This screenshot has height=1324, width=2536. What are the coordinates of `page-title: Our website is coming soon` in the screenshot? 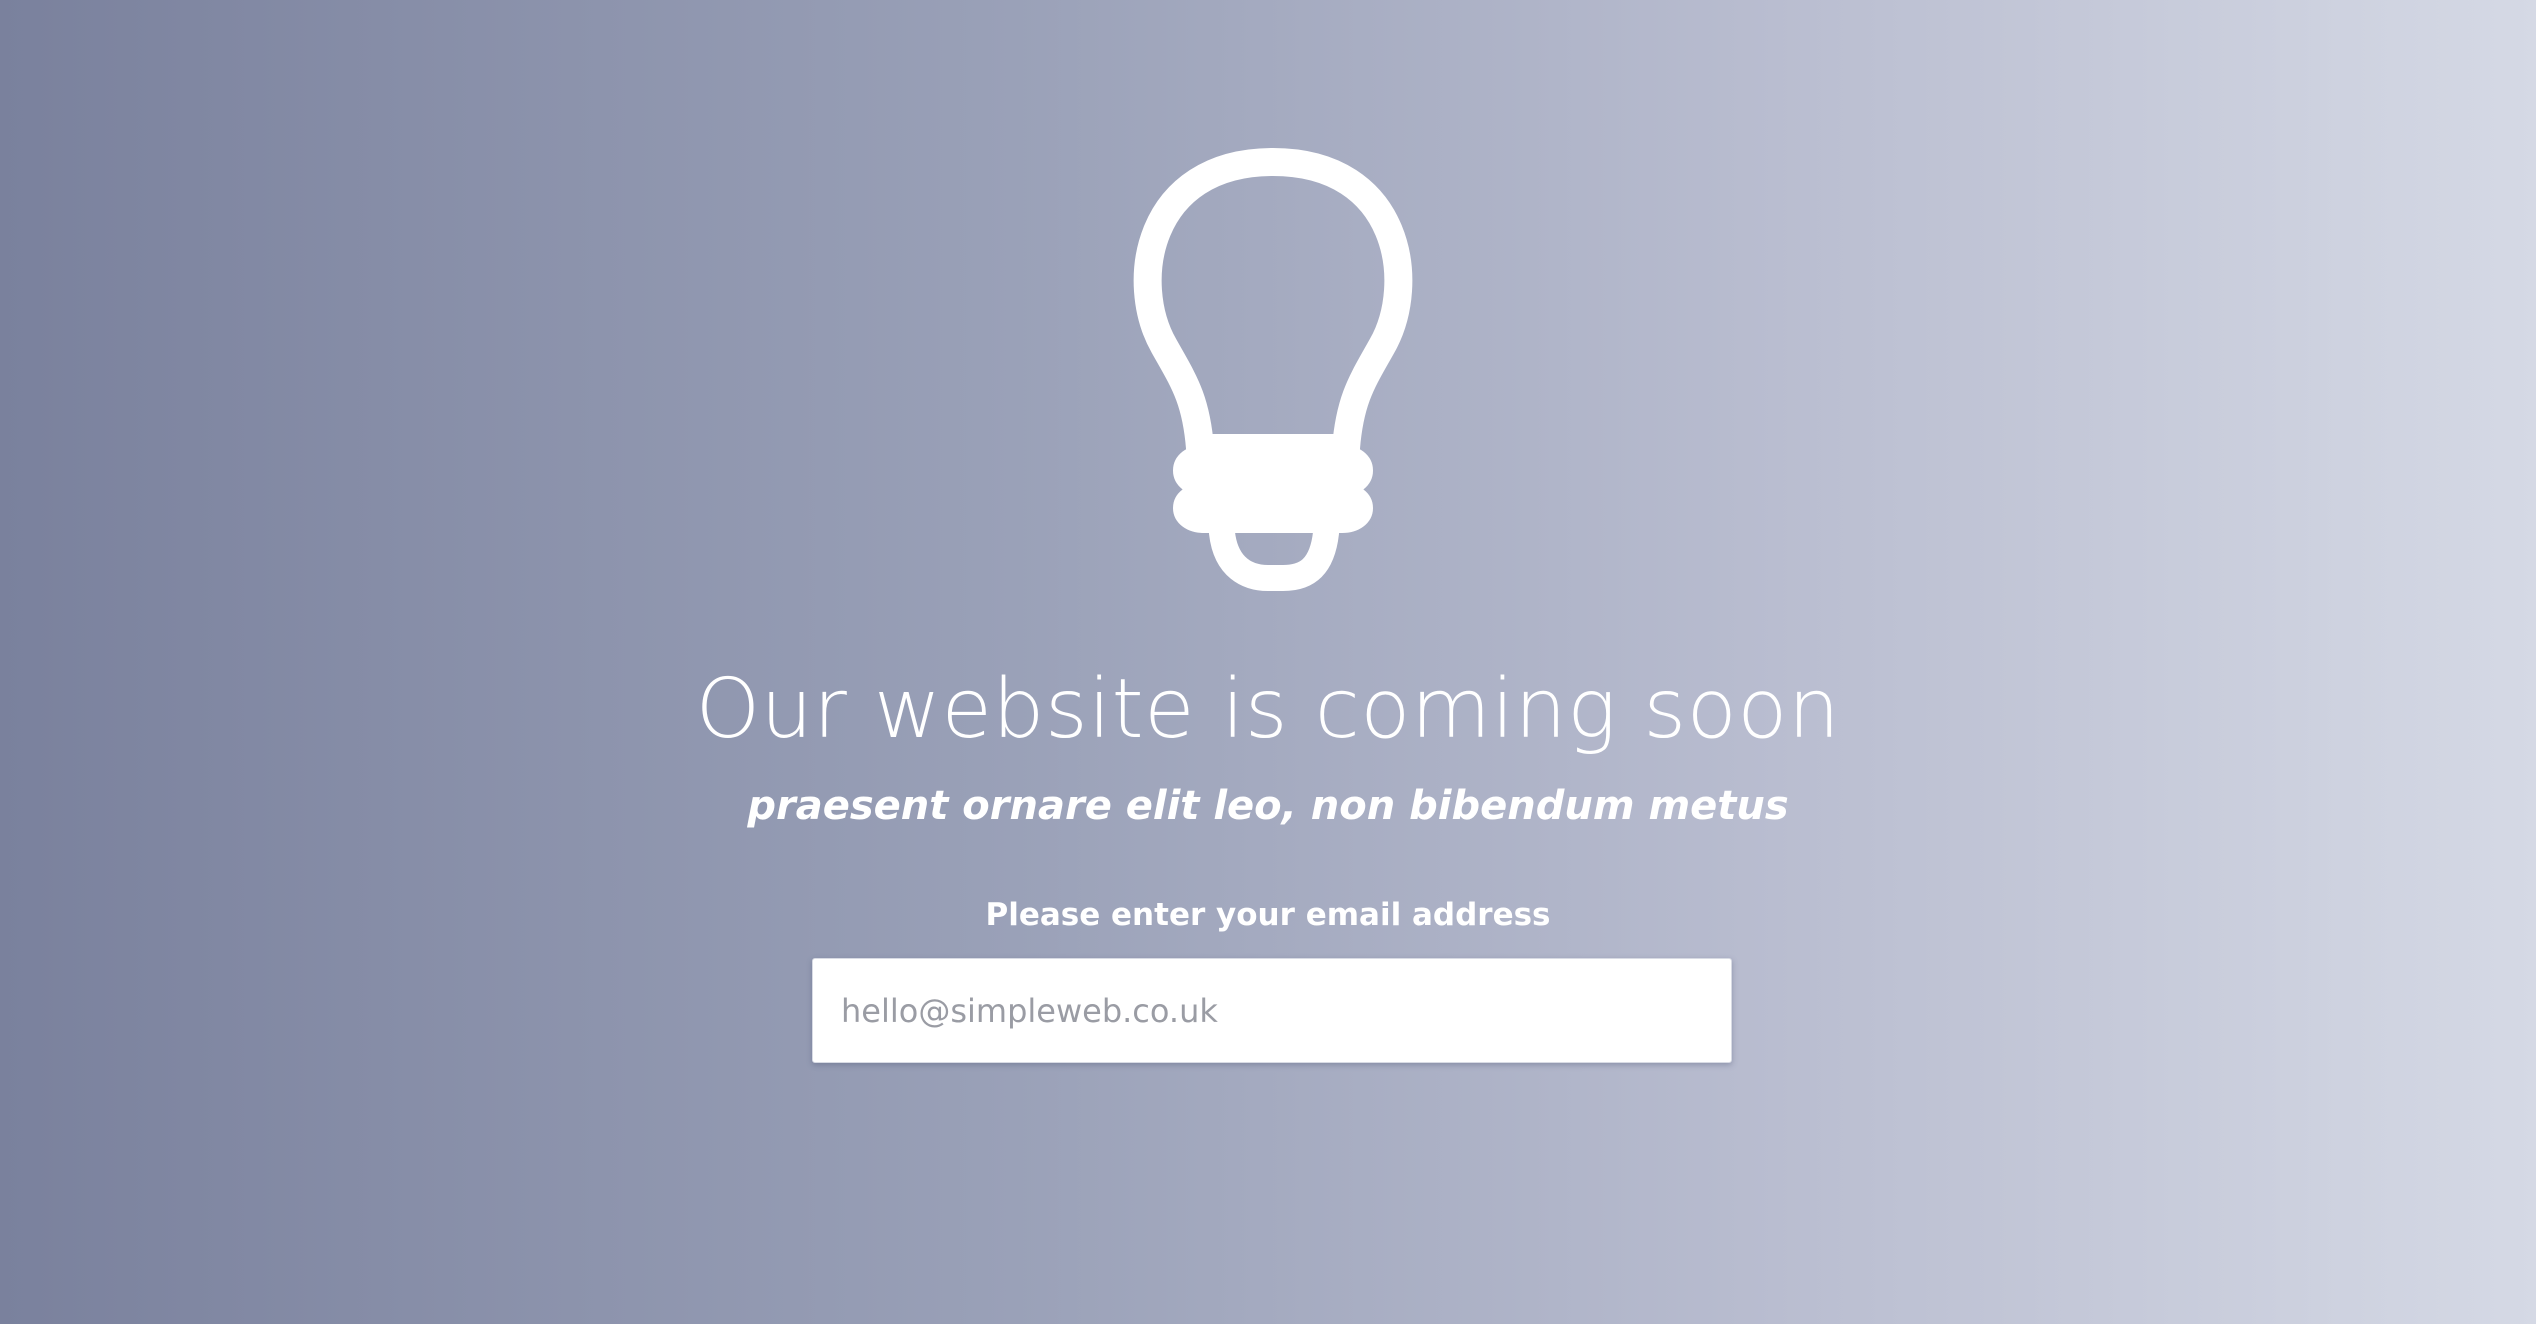 It's located at (1268, 709).